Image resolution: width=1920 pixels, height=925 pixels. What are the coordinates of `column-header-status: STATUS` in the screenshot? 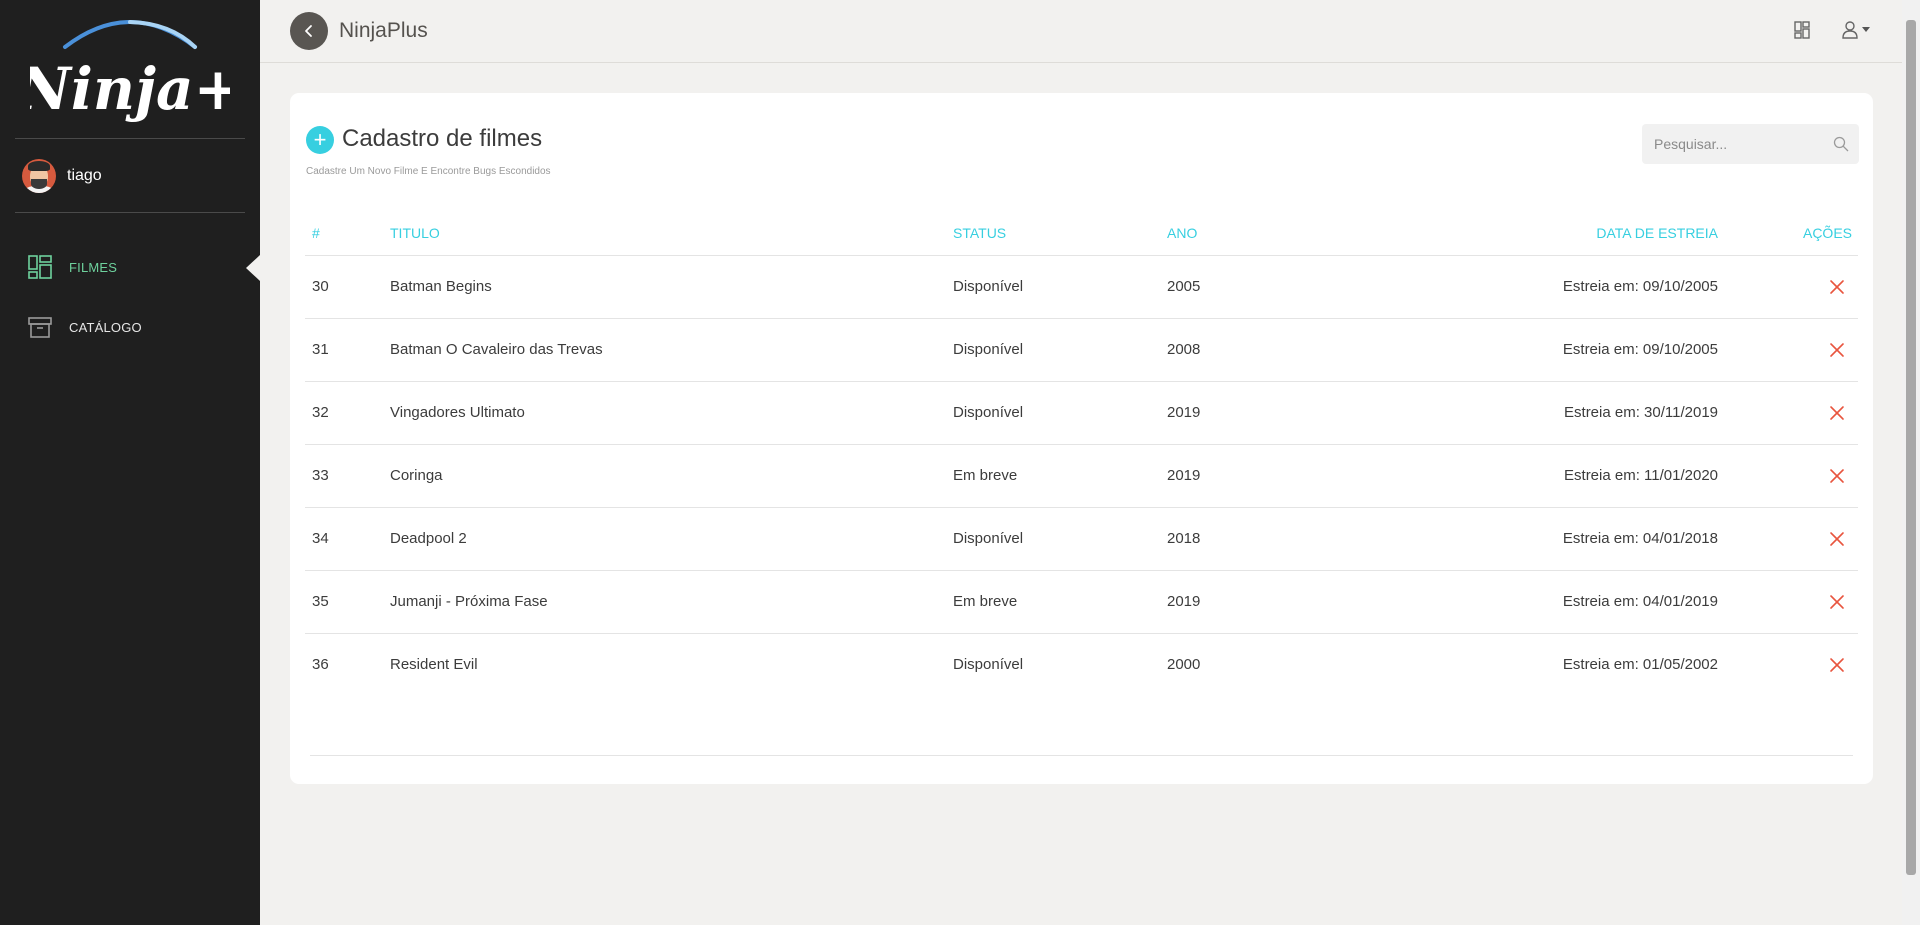 It's located at (1053, 233).